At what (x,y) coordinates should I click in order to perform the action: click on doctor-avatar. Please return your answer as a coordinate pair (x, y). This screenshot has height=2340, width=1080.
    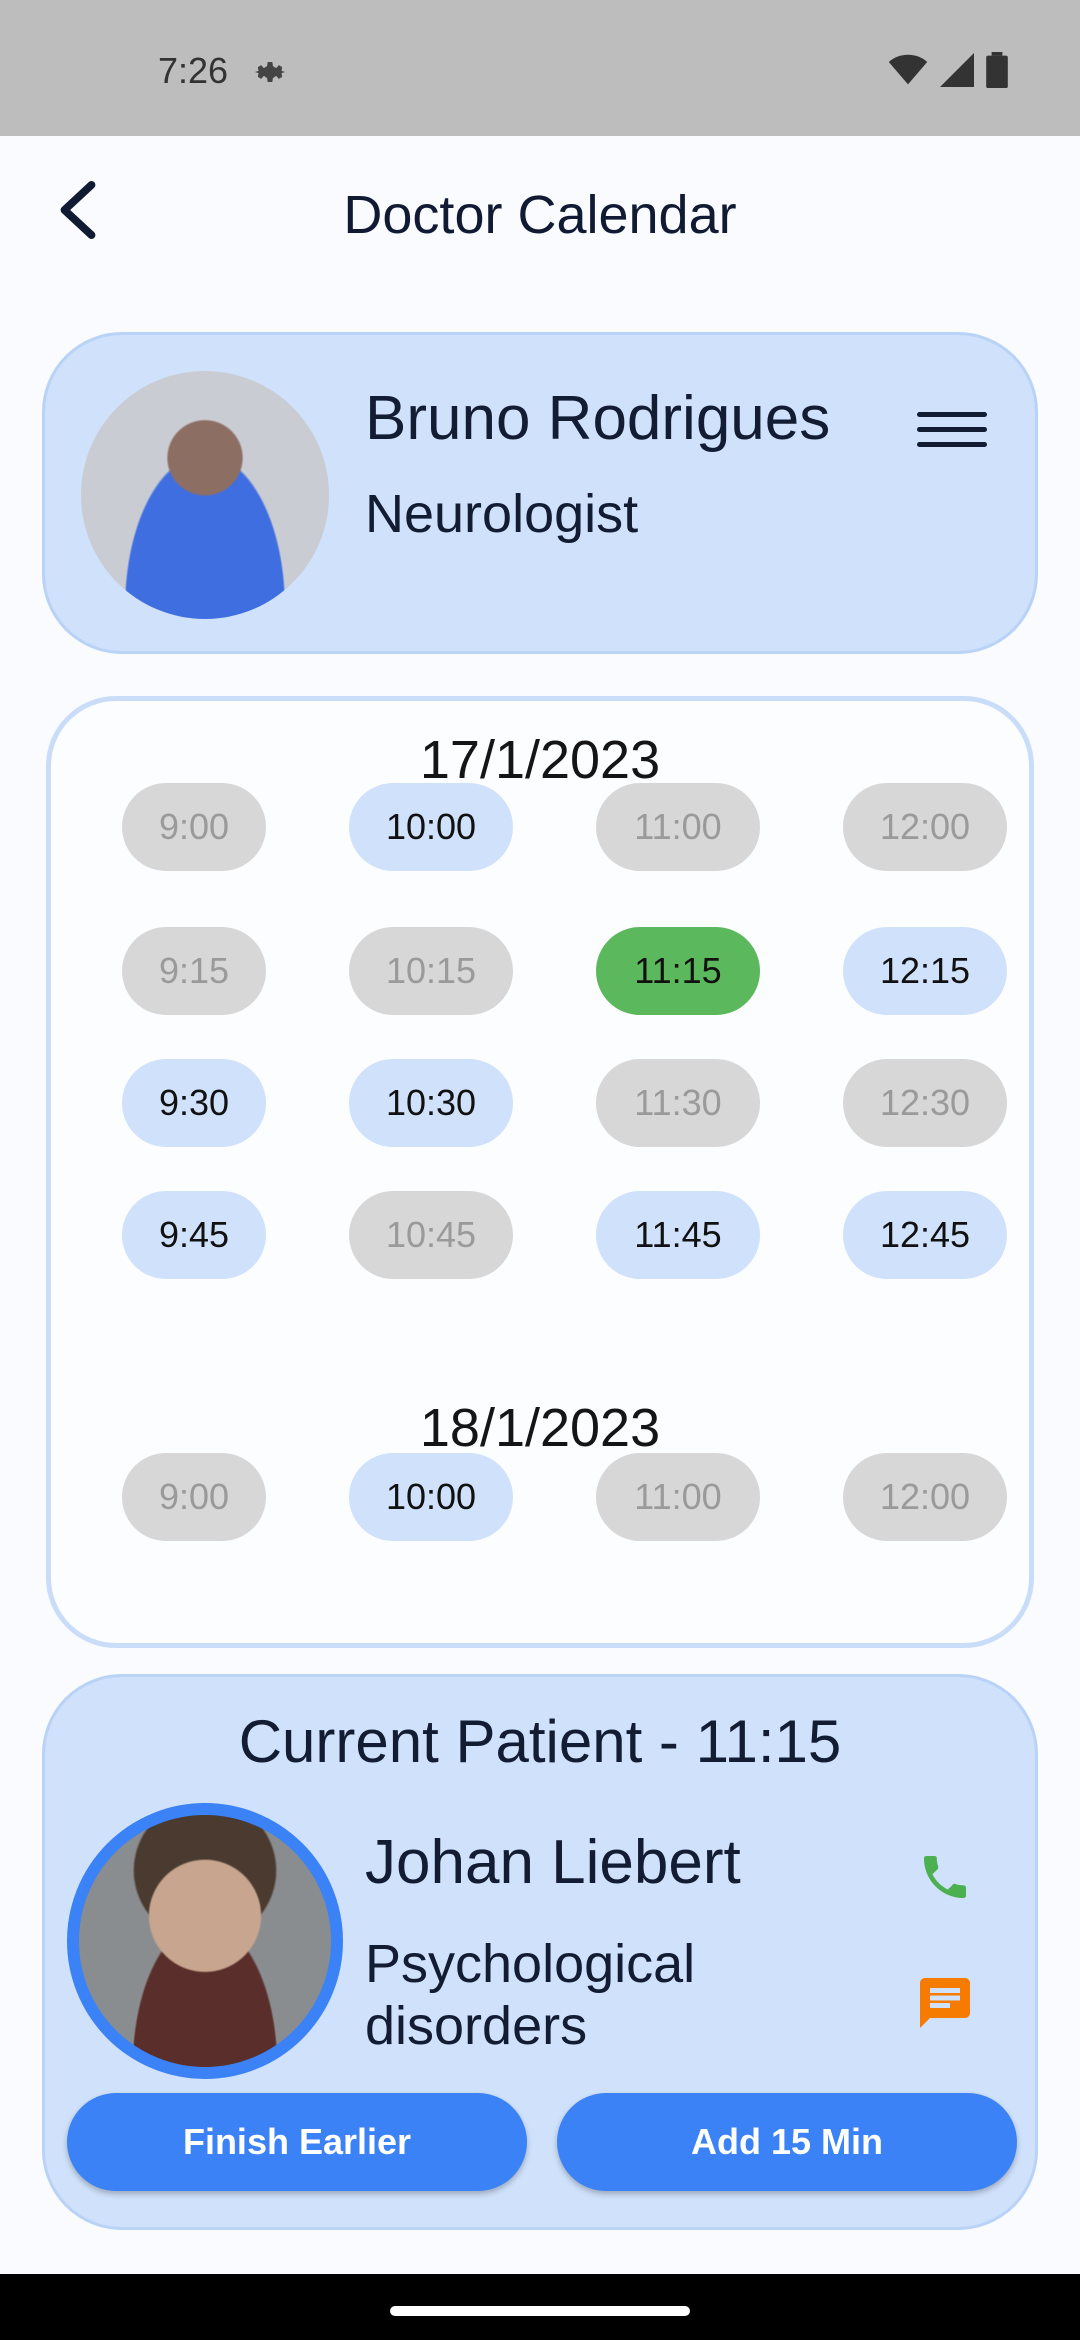
    Looking at the image, I should click on (205, 495).